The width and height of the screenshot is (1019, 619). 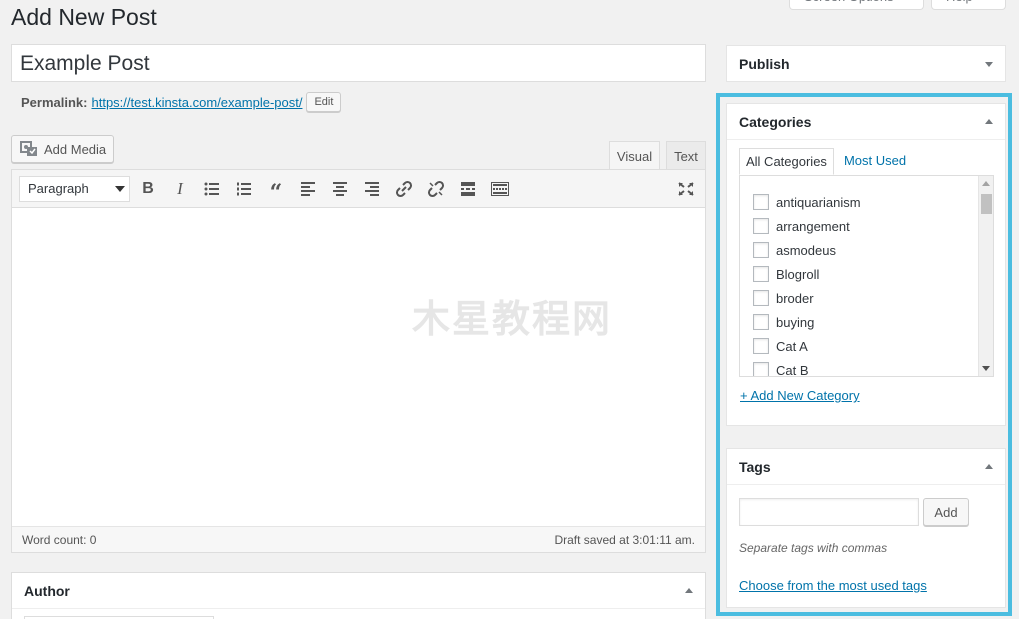 I want to click on format-select: Paragraph, so click(x=74, y=189).